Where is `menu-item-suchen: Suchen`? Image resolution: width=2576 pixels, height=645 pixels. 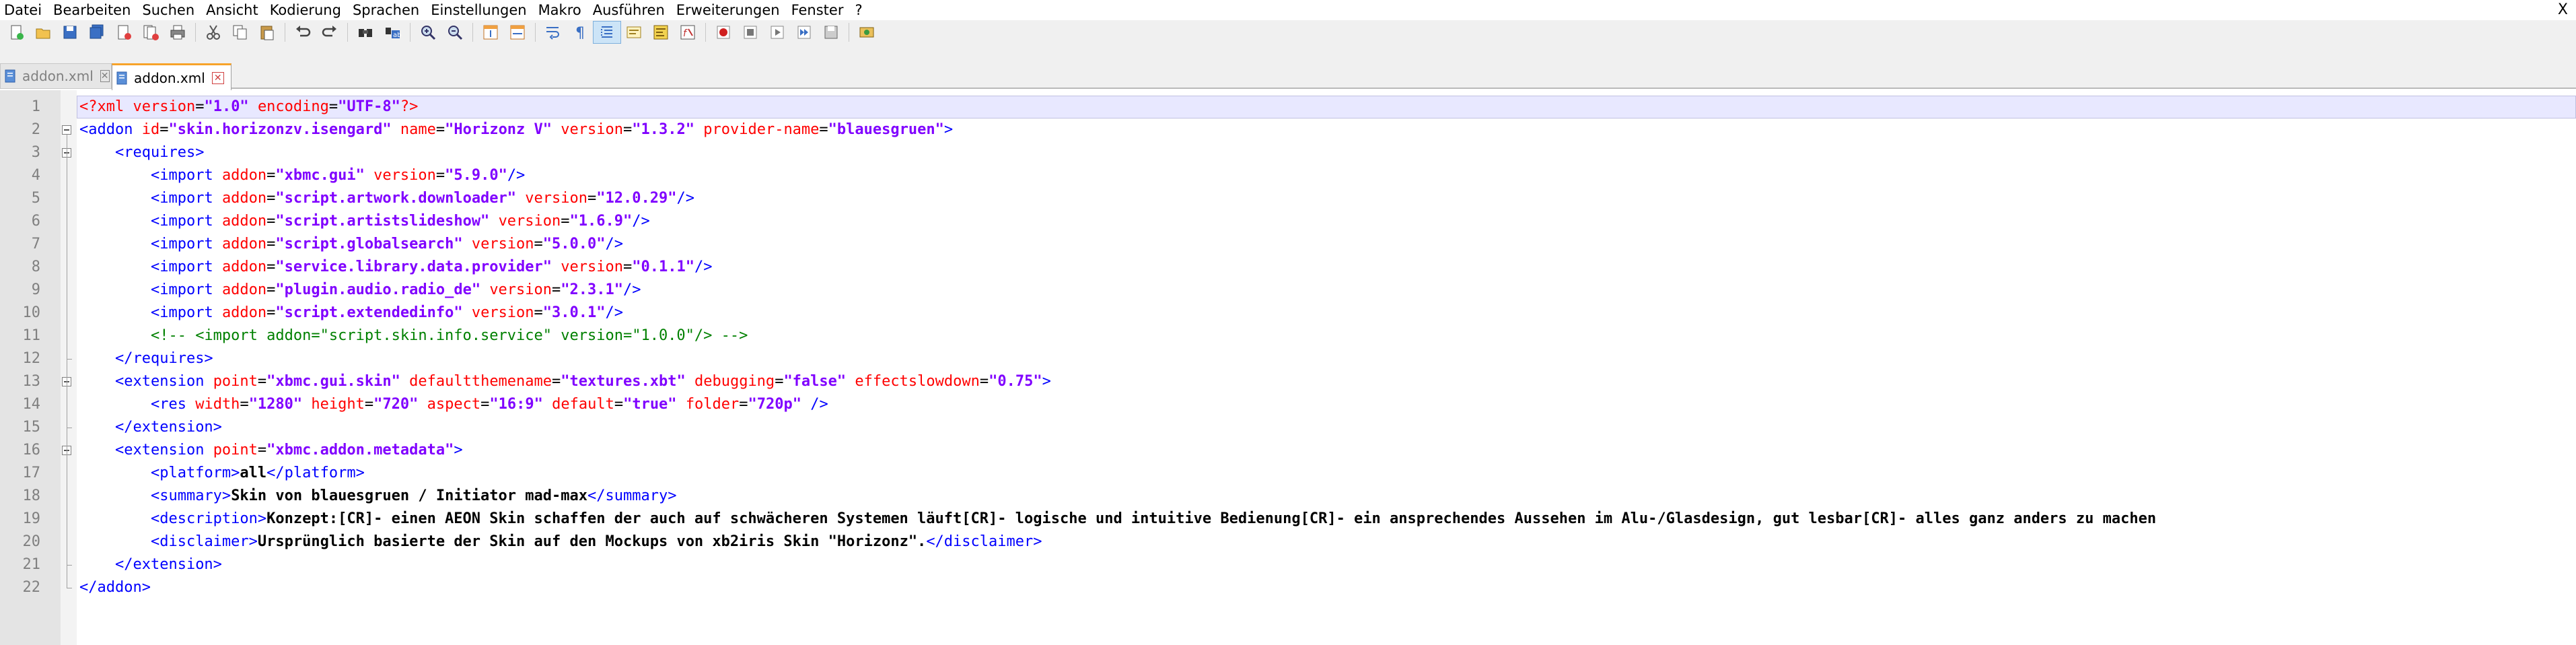
menu-item-suchen: Suchen is located at coordinates (170, 10).